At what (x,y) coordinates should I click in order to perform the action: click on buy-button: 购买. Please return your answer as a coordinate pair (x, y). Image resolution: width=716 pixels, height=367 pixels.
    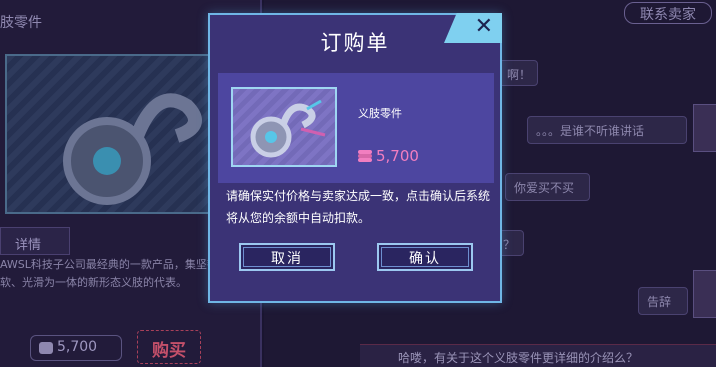
    Looking at the image, I should click on (169, 347).